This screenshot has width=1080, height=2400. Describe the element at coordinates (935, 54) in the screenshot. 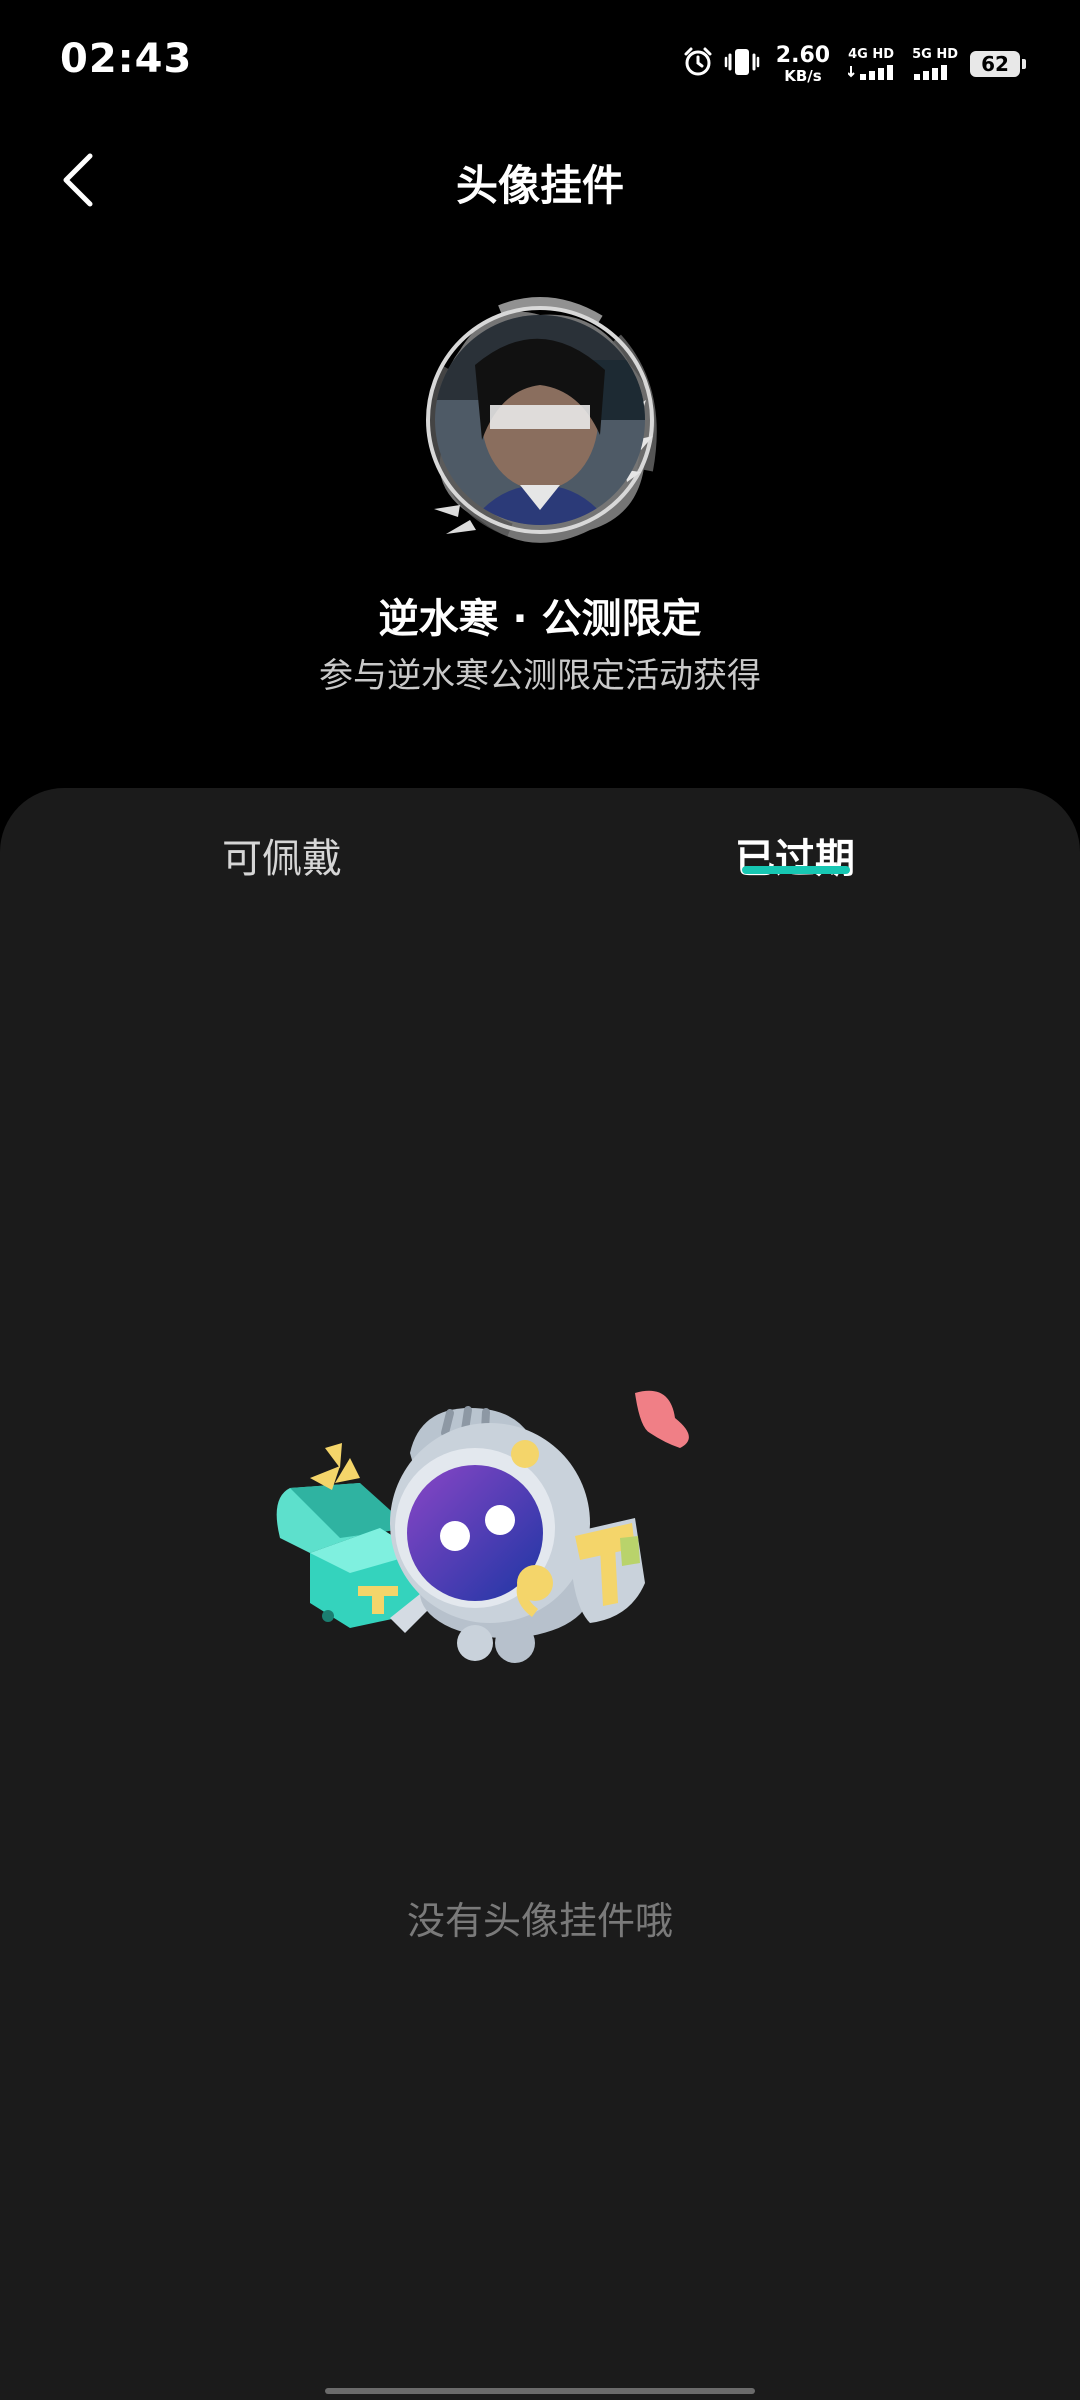

I see `sim2-label: 5G HD` at that location.